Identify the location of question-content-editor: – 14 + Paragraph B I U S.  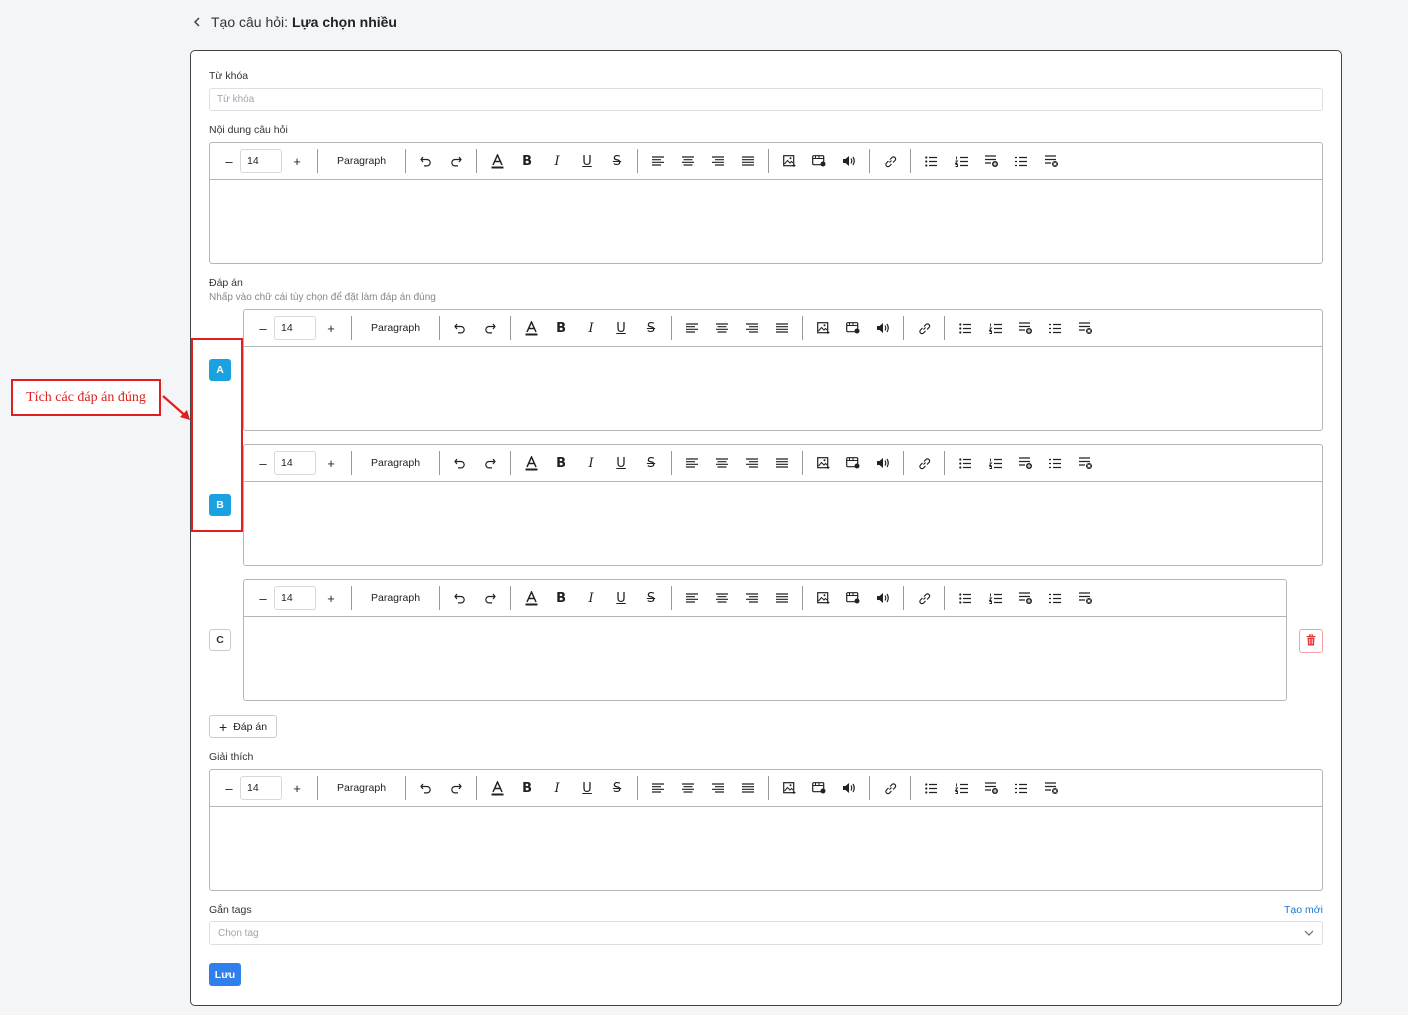
(766, 203).